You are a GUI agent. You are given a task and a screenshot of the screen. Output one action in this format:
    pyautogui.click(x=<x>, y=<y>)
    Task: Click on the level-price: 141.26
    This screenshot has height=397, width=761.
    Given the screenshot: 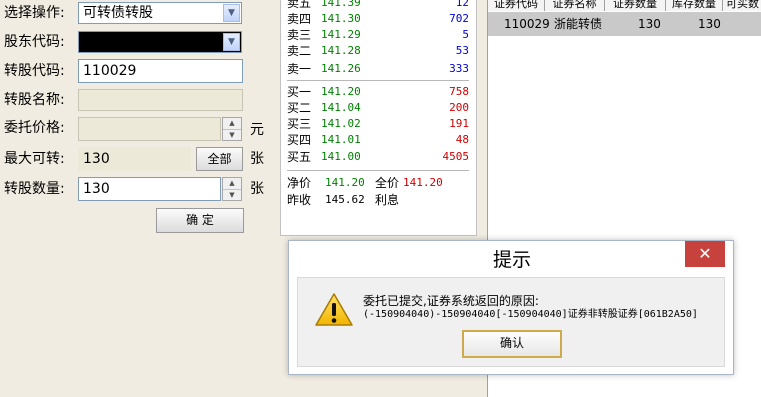 What is the action you would take?
    pyautogui.click(x=341, y=68)
    